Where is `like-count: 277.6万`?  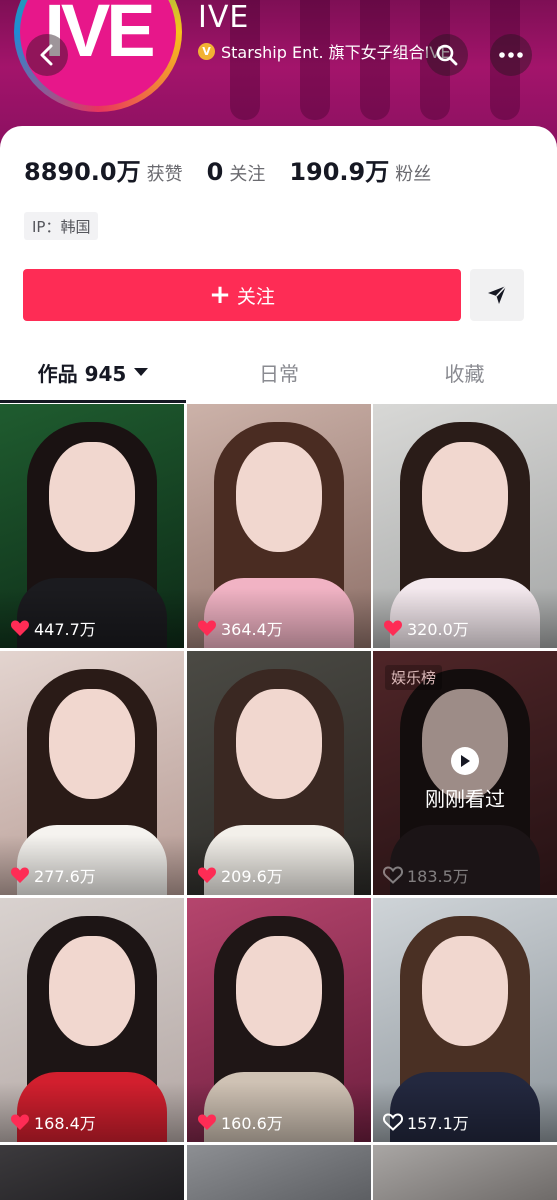
like-count: 277.6万 is located at coordinates (53, 875).